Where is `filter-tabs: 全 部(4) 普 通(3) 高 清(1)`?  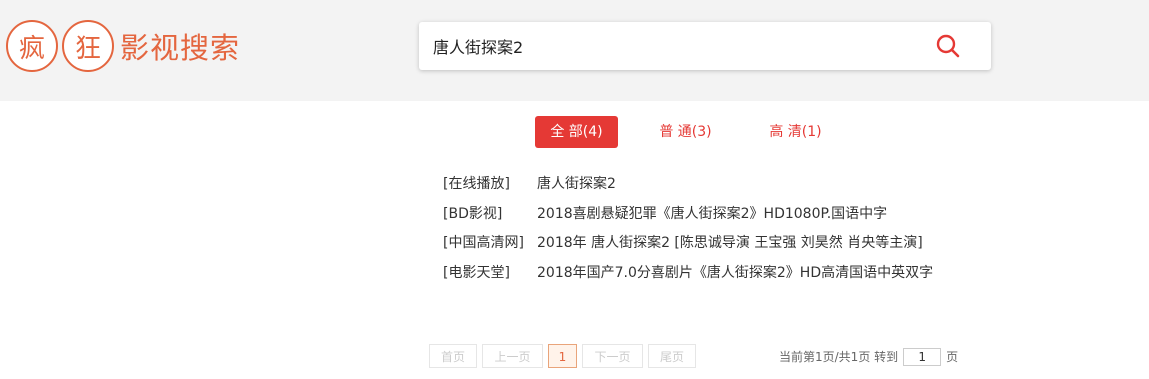 filter-tabs: 全 部(4) 普 通(3) 高 清(1) is located at coordinates (574, 132).